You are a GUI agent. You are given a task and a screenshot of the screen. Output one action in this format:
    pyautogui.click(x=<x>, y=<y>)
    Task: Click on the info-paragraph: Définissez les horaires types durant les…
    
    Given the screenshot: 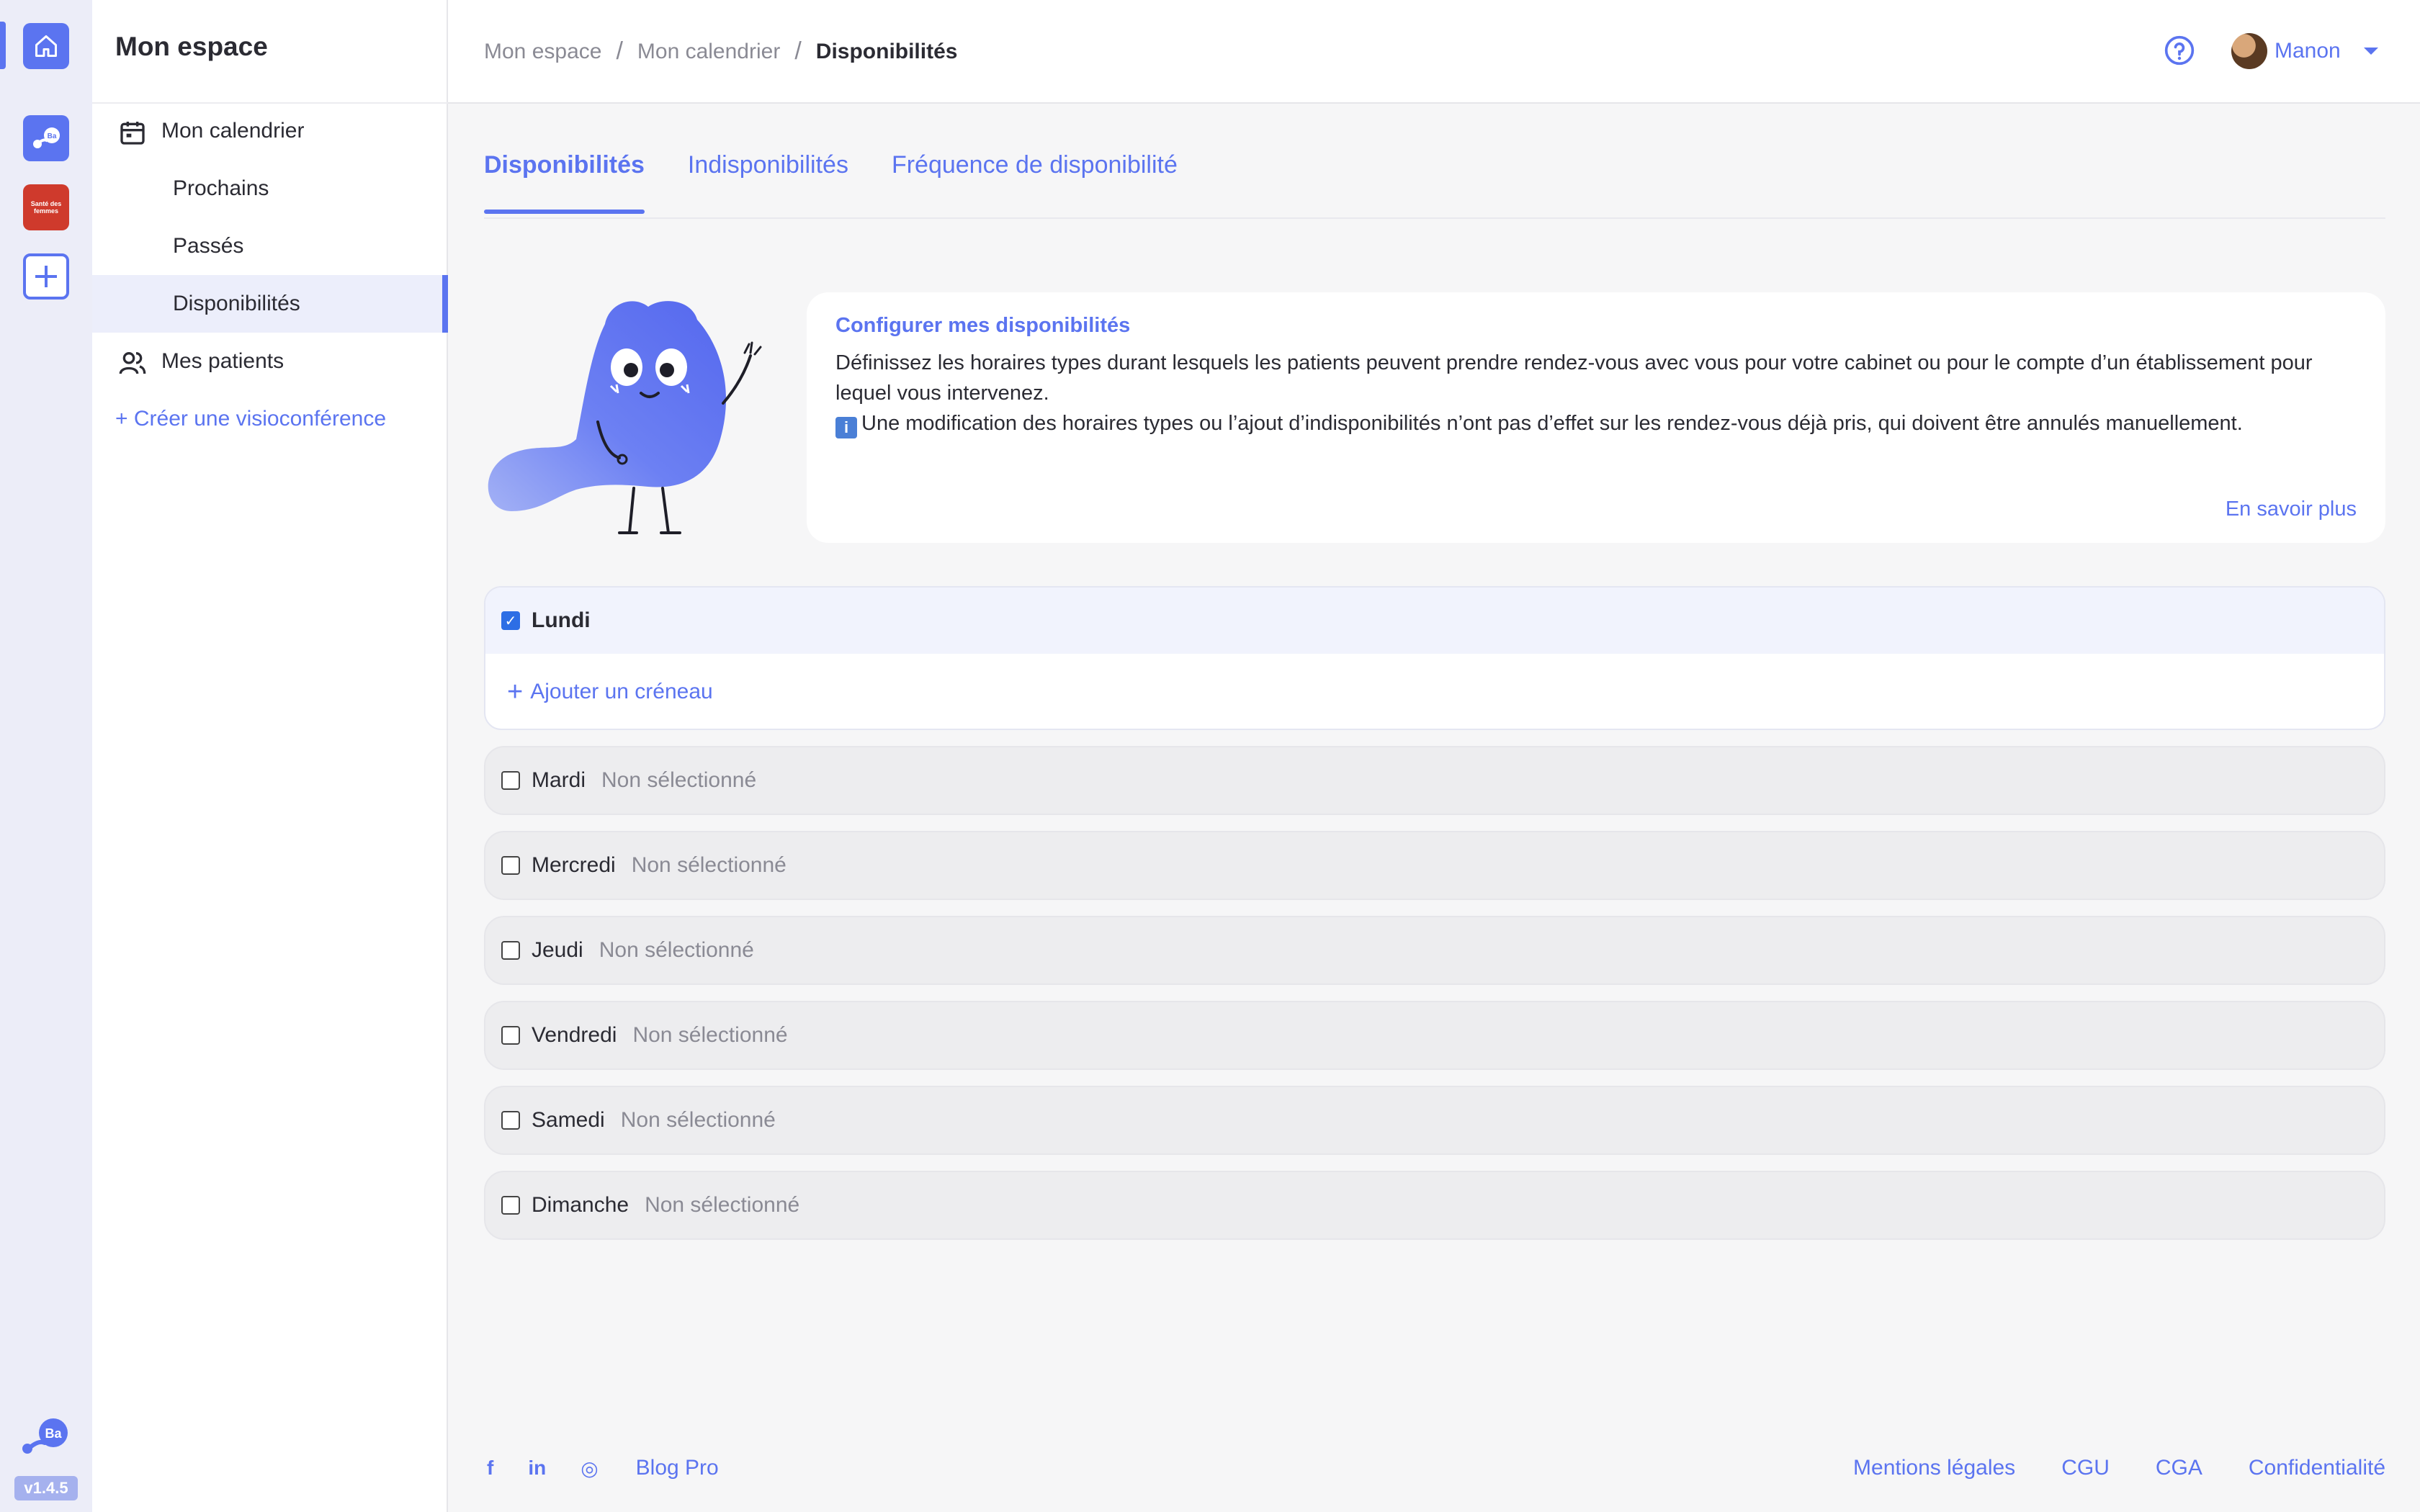 What is the action you would take?
    pyautogui.click(x=1574, y=378)
    